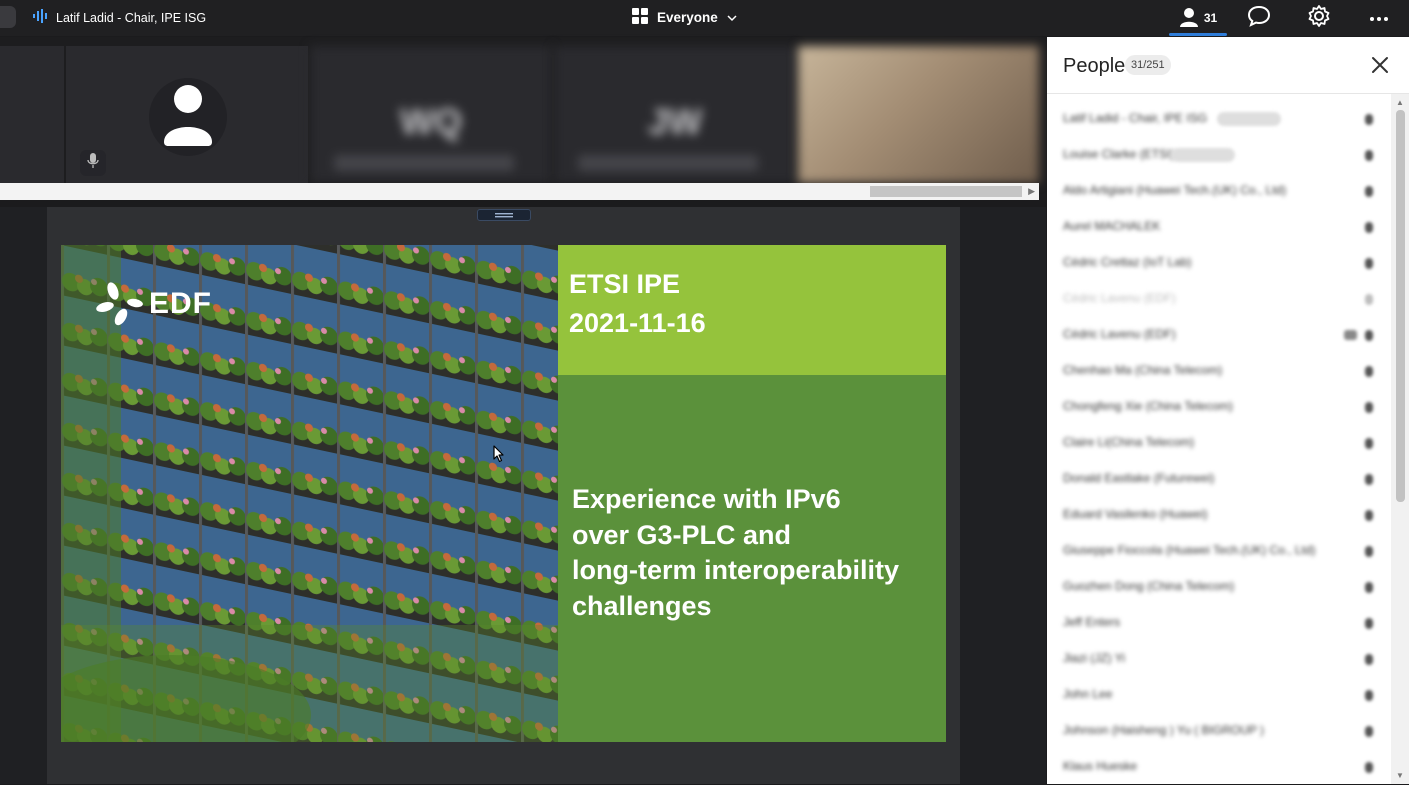 Image resolution: width=1409 pixels, height=785 pixels. I want to click on people-list-item: Chongfeng Xie (China Telecom), so click(1219, 407).